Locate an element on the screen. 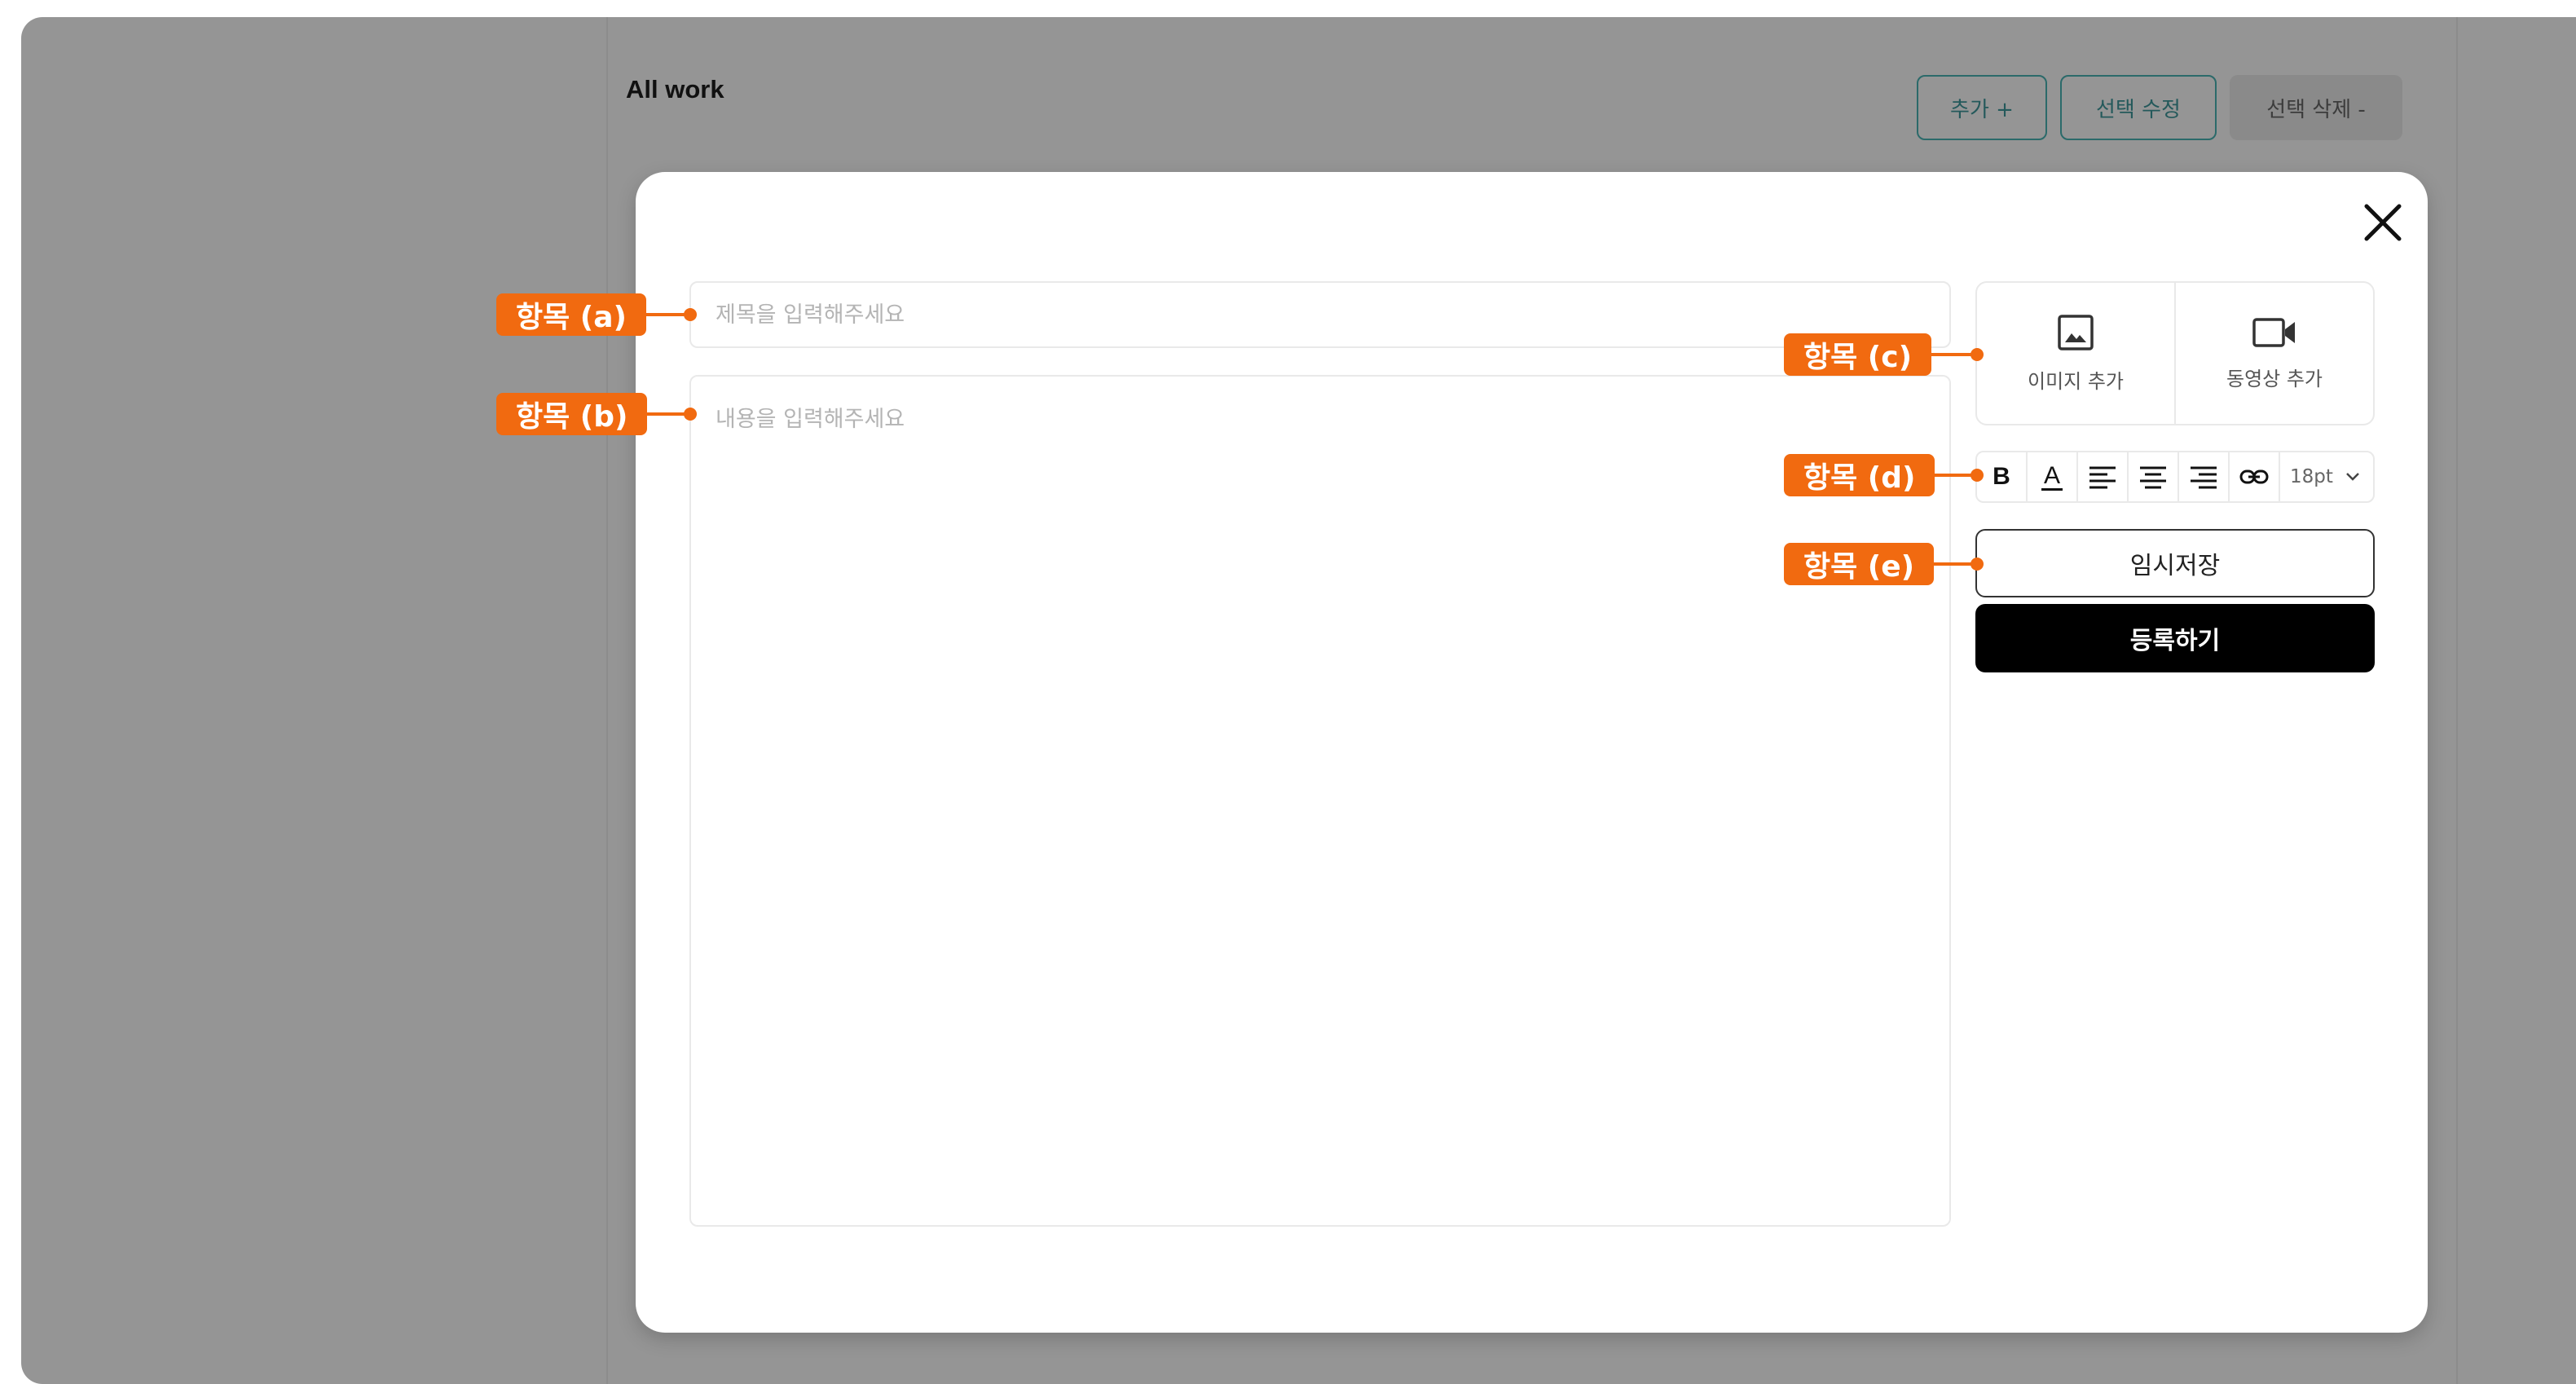 Image resolution: width=2576 pixels, height=1384 pixels. bold-button: B is located at coordinates (2003, 477).